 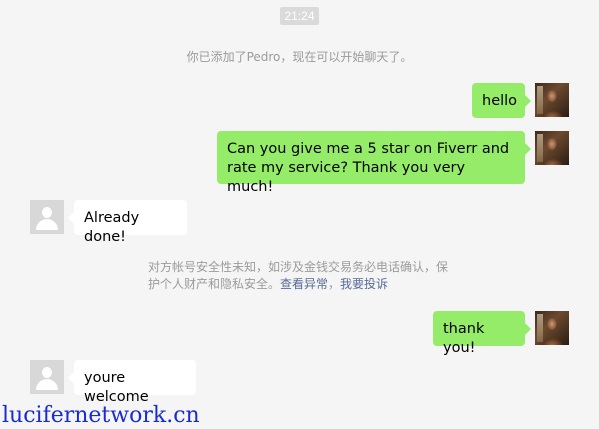 What do you see at coordinates (299, 16) in the screenshot?
I see `chat-timestamp: 21:24` at bounding box center [299, 16].